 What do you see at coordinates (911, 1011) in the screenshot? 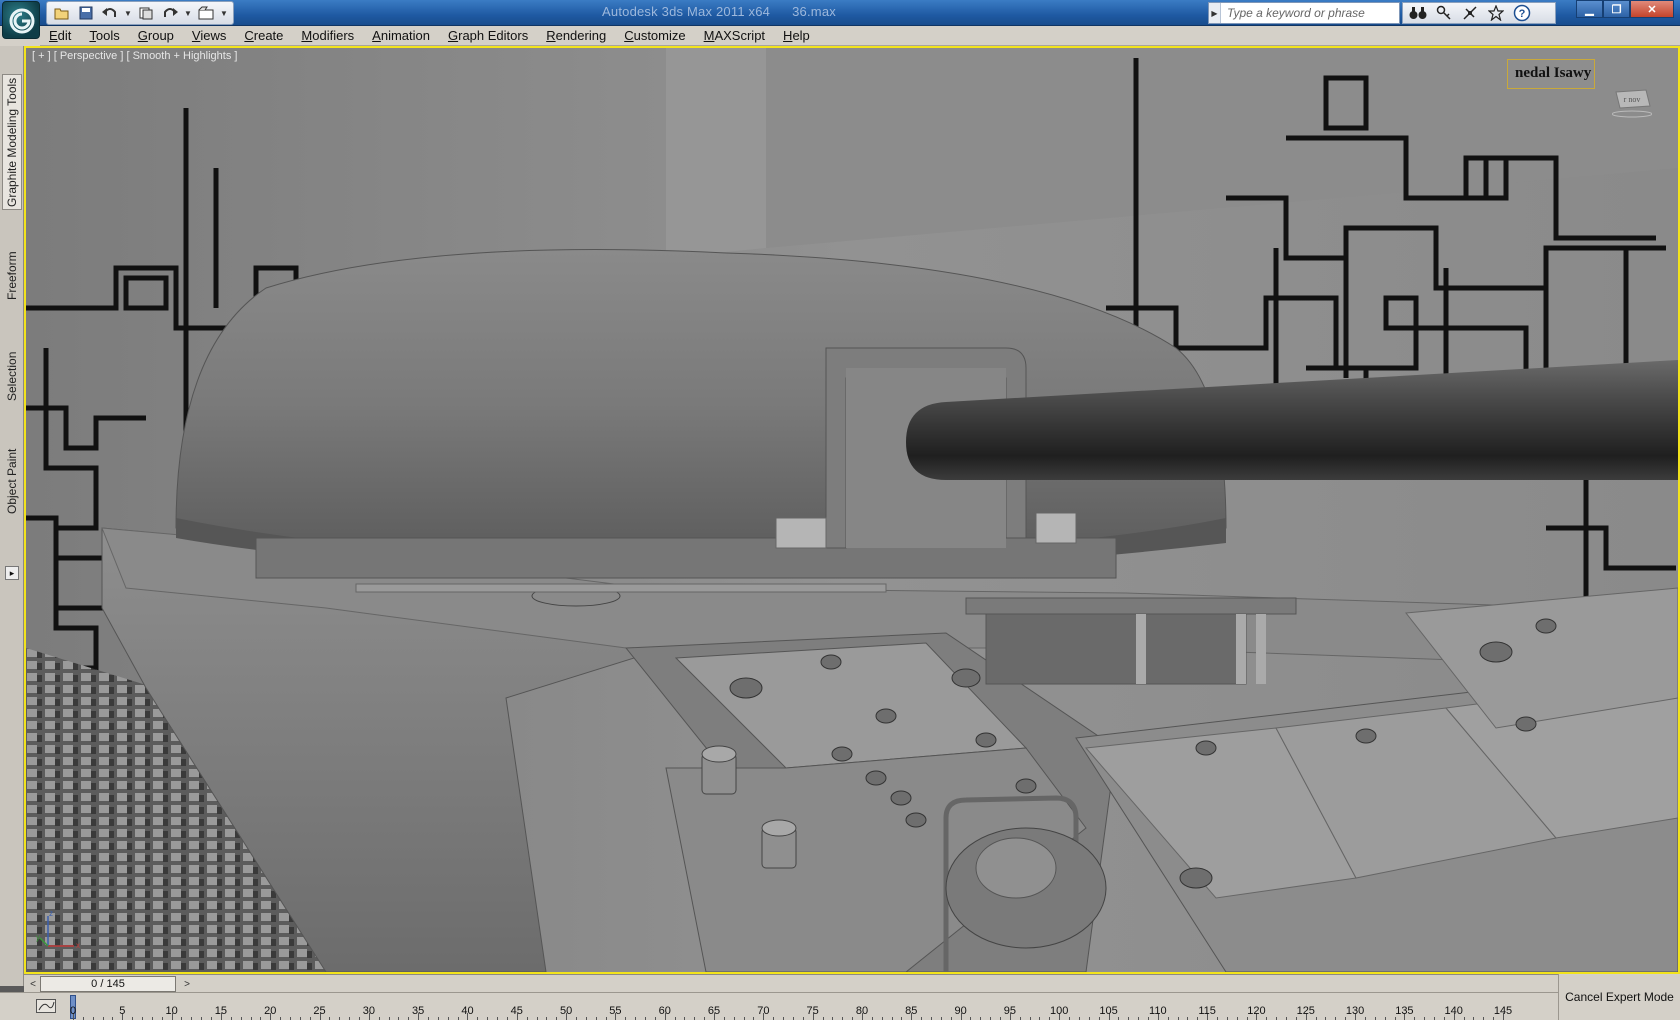
I see `frame-label: 85` at bounding box center [911, 1011].